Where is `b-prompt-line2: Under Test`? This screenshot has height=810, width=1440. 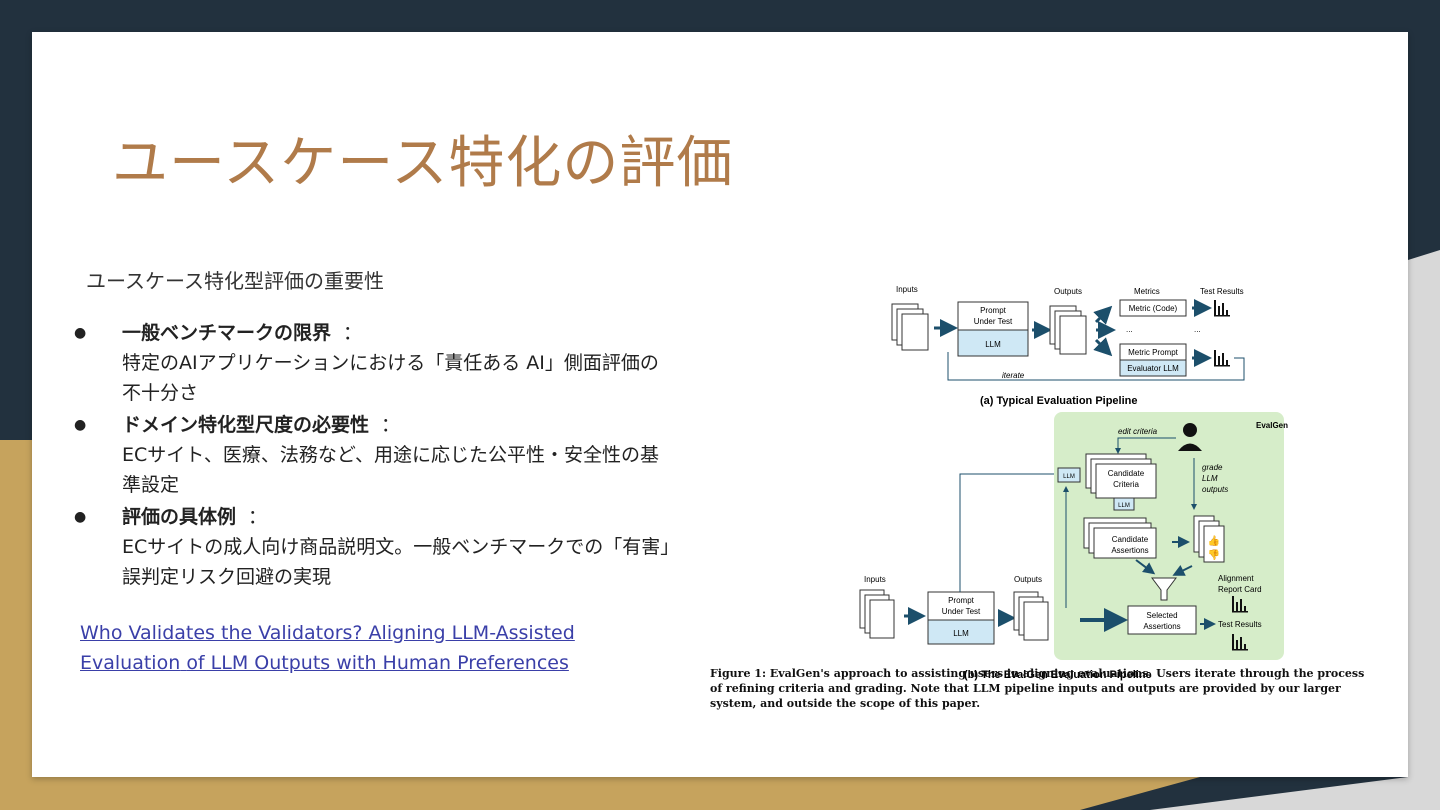 b-prompt-line2: Under Test is located at coordinates (961, 611).